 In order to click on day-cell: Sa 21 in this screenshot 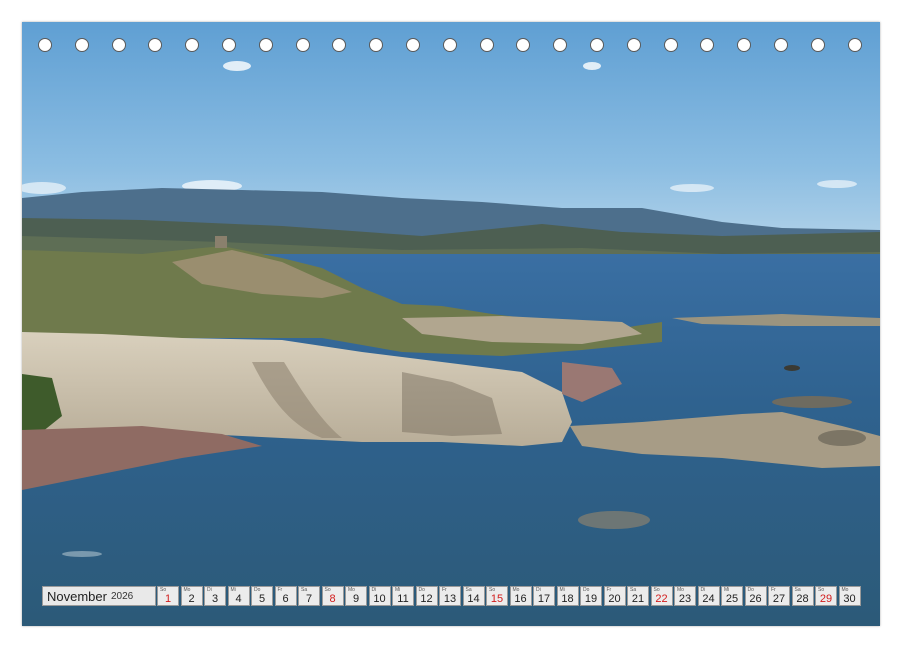, I will do `click(638, 596)`.